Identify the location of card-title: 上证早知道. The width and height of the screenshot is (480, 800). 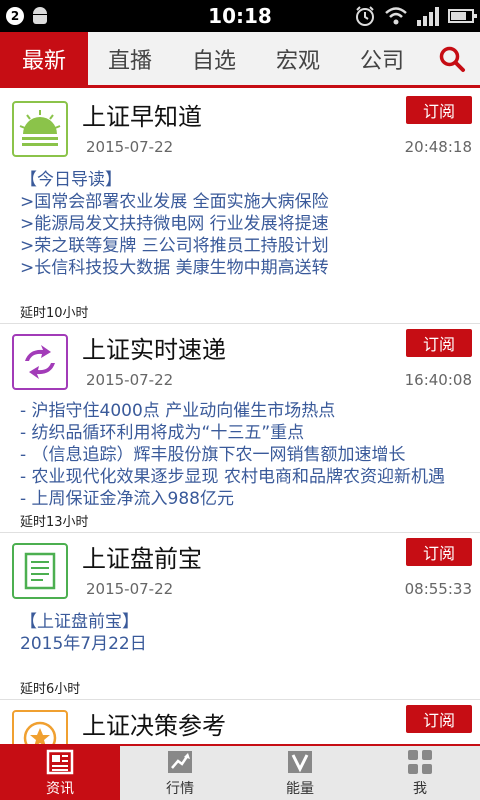
(142, 114).